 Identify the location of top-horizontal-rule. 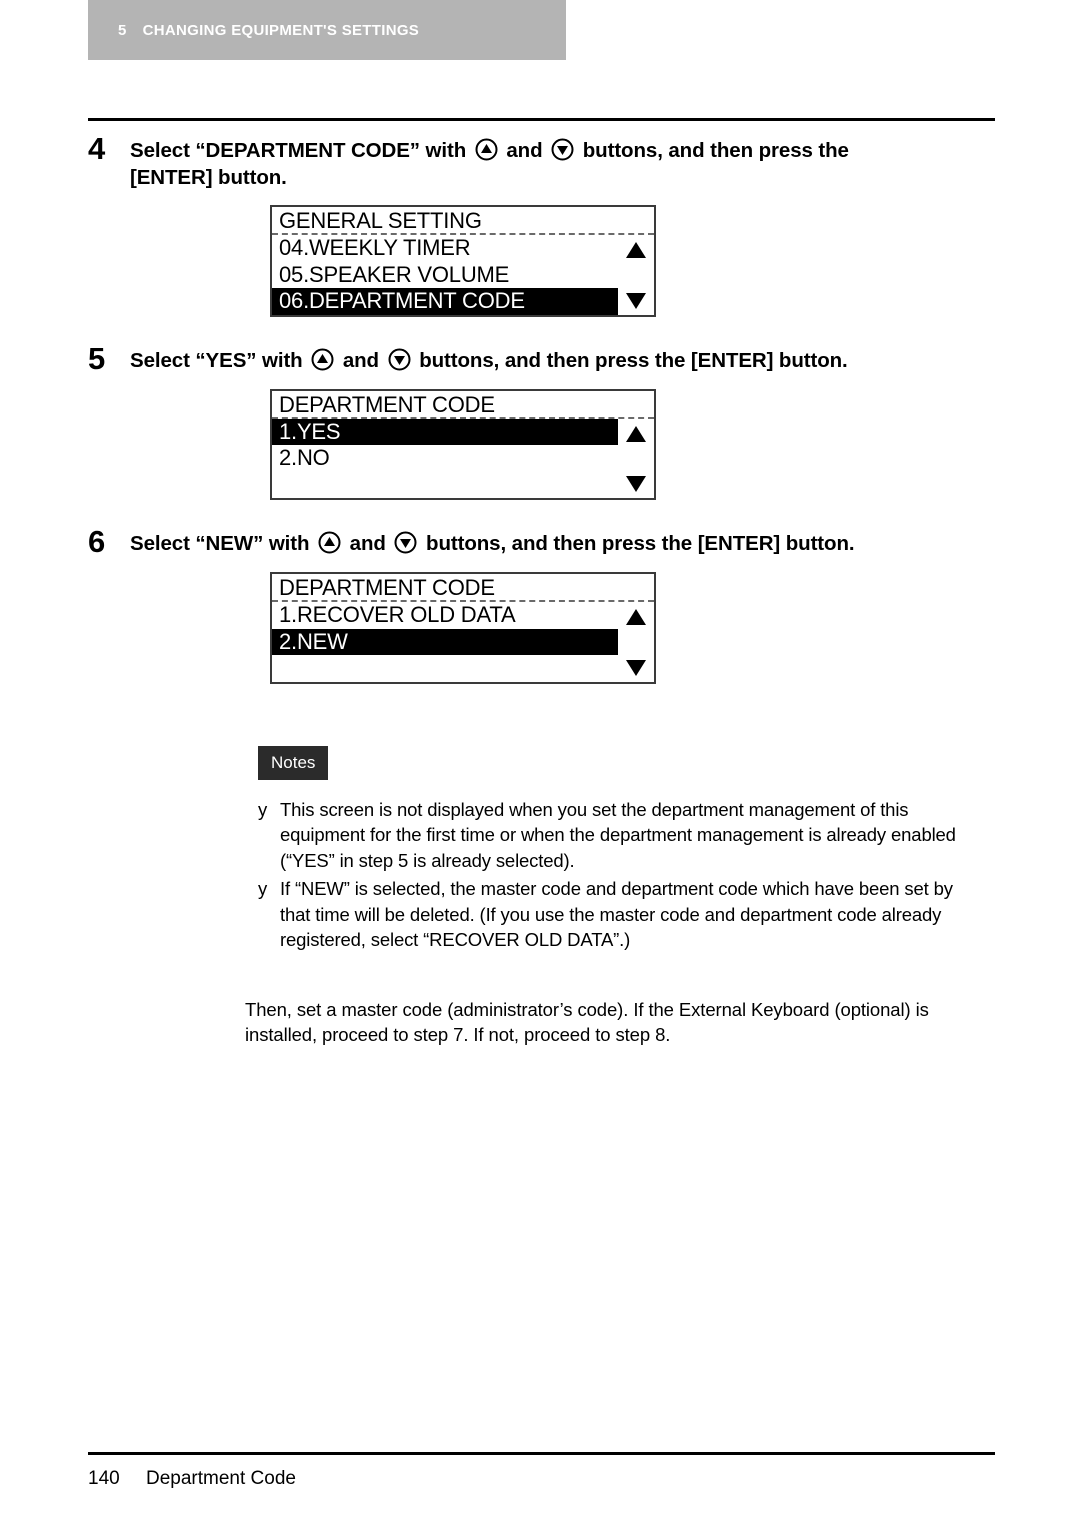
(541, 119).